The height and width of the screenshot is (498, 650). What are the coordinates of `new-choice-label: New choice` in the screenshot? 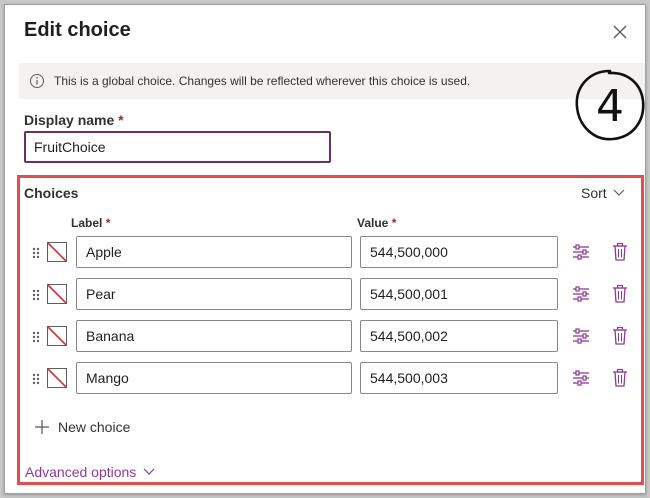 It's located at (94, 427).